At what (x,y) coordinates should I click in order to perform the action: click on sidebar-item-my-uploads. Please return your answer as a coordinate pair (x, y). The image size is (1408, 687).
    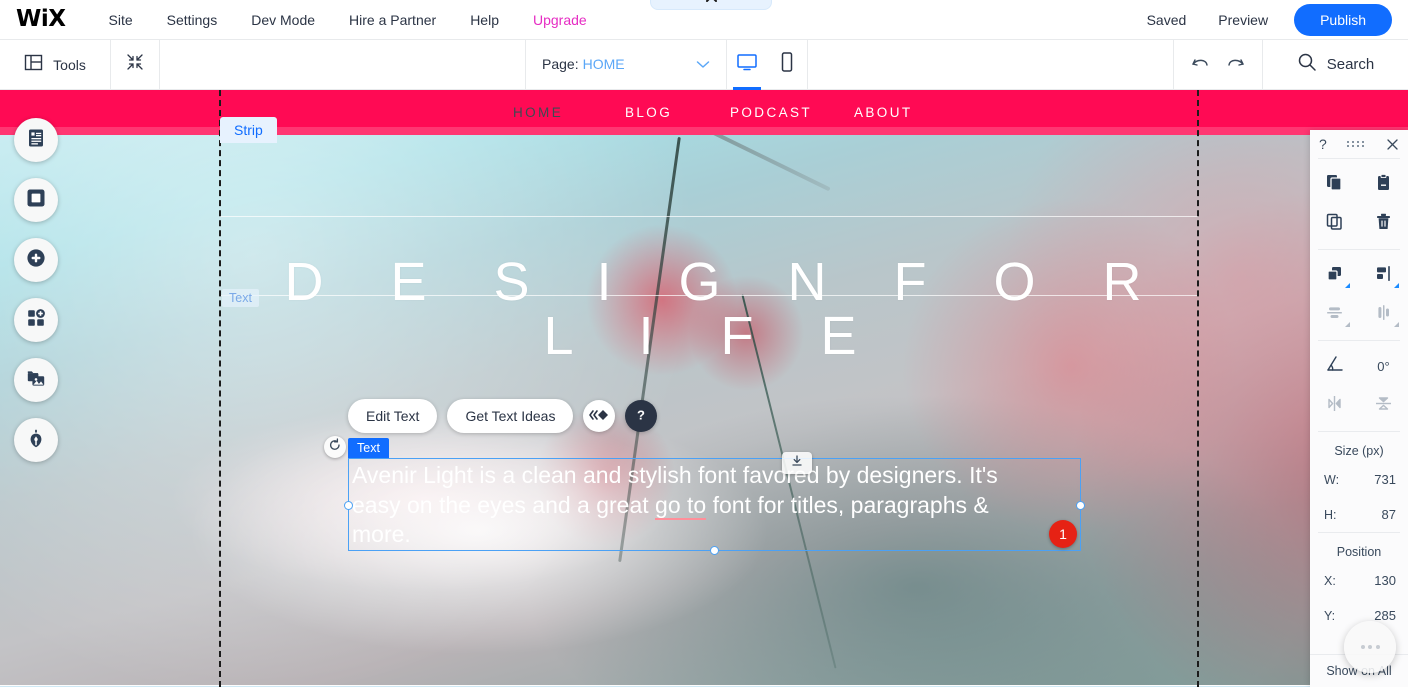
    Looking at the image, I should click on (36, 380).